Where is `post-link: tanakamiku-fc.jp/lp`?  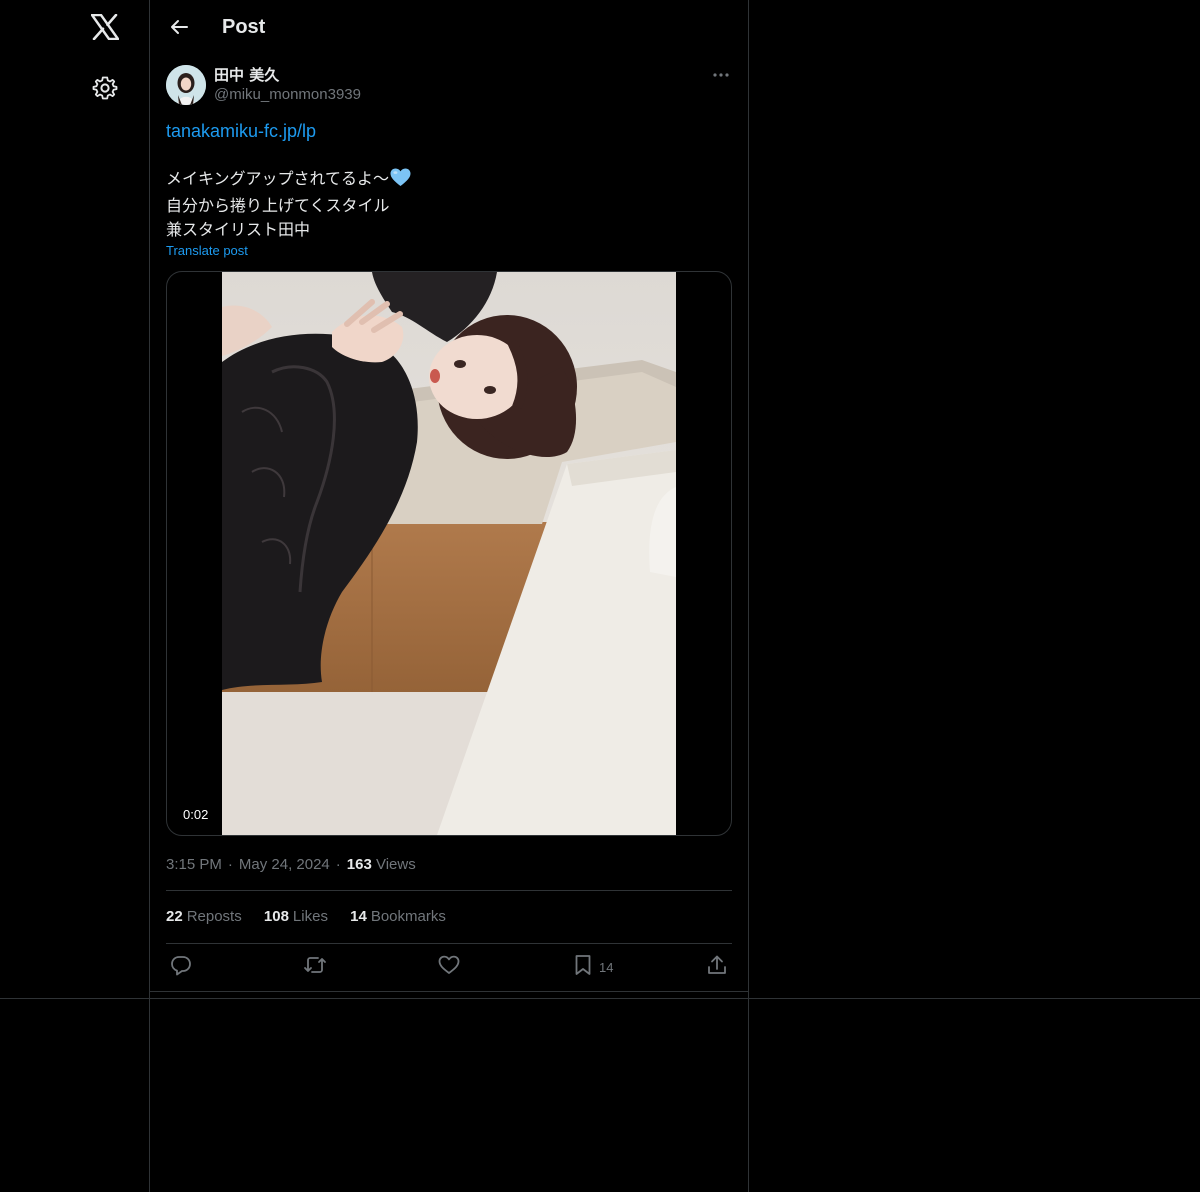 post-link: tanakamiku-fc.jp/lp is located at coordinates (449, 131).